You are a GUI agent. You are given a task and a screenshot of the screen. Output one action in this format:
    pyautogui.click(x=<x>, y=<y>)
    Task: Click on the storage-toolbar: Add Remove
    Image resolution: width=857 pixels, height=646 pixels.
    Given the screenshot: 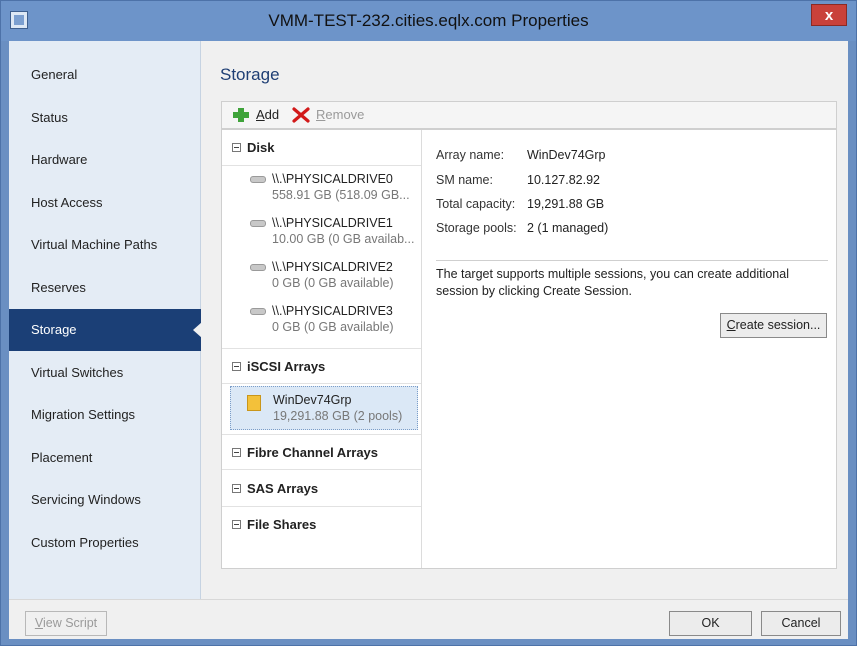 What is the action you would take?
    pyautogui.click(x=529, y=115)
    